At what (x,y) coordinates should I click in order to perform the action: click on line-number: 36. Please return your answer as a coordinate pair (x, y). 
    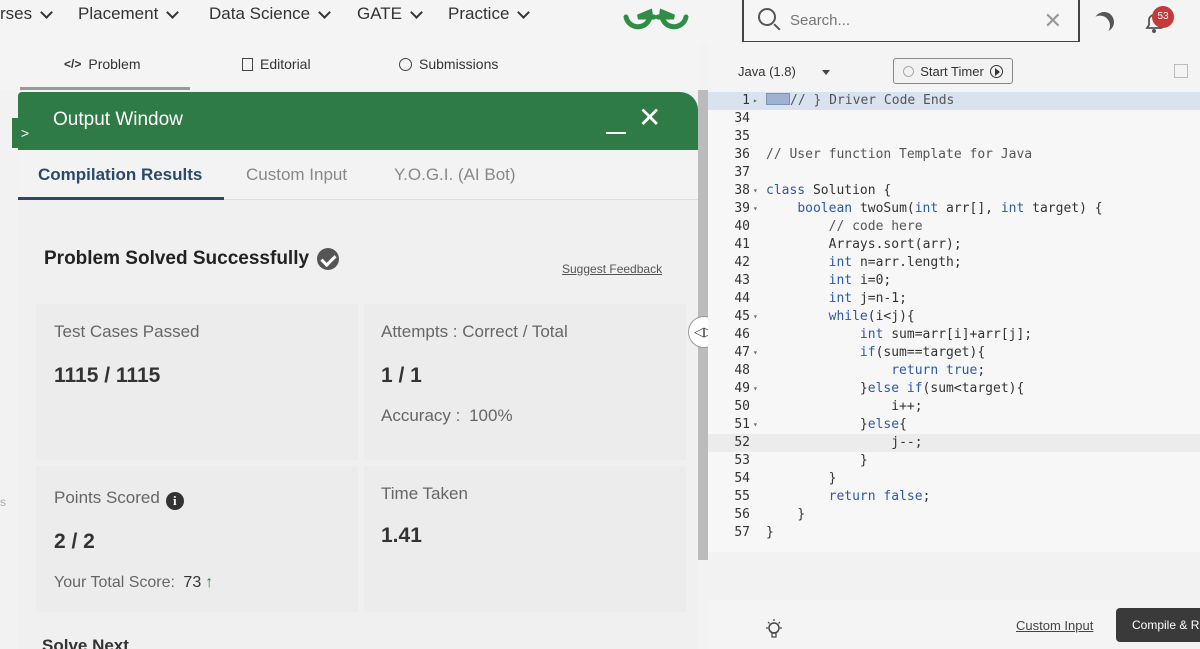
    Looking at the image, I should click on (742, 154).